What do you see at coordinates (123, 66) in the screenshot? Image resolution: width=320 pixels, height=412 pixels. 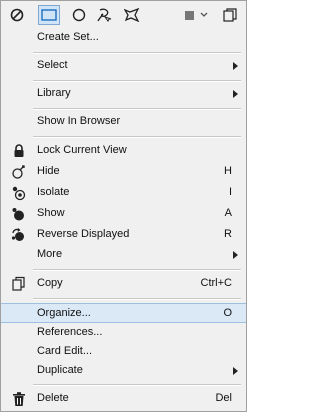 I see `menu-item-select: Select` at bounding box center [123, 66].